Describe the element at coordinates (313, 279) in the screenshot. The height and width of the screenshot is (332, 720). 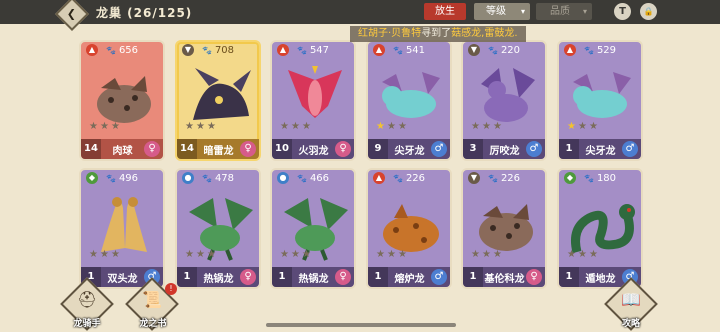
I see `dragon-name: 热锅龙` at that location.